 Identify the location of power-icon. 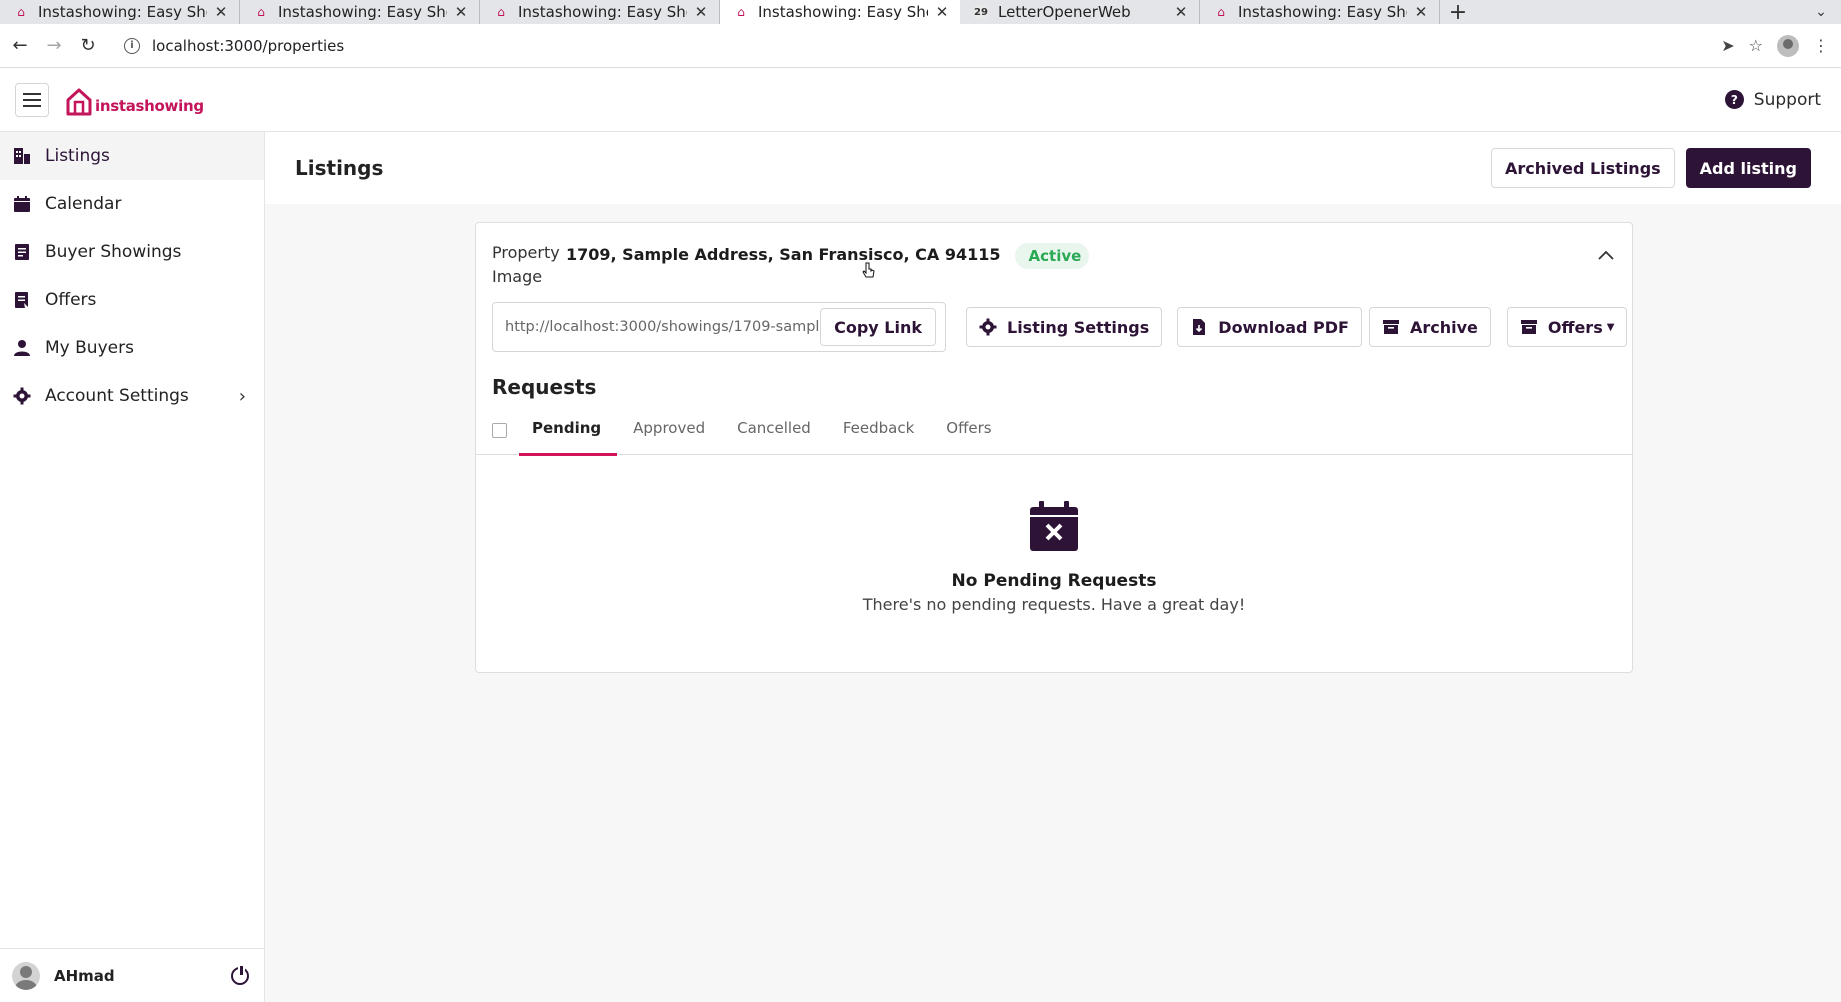
(240, 975).